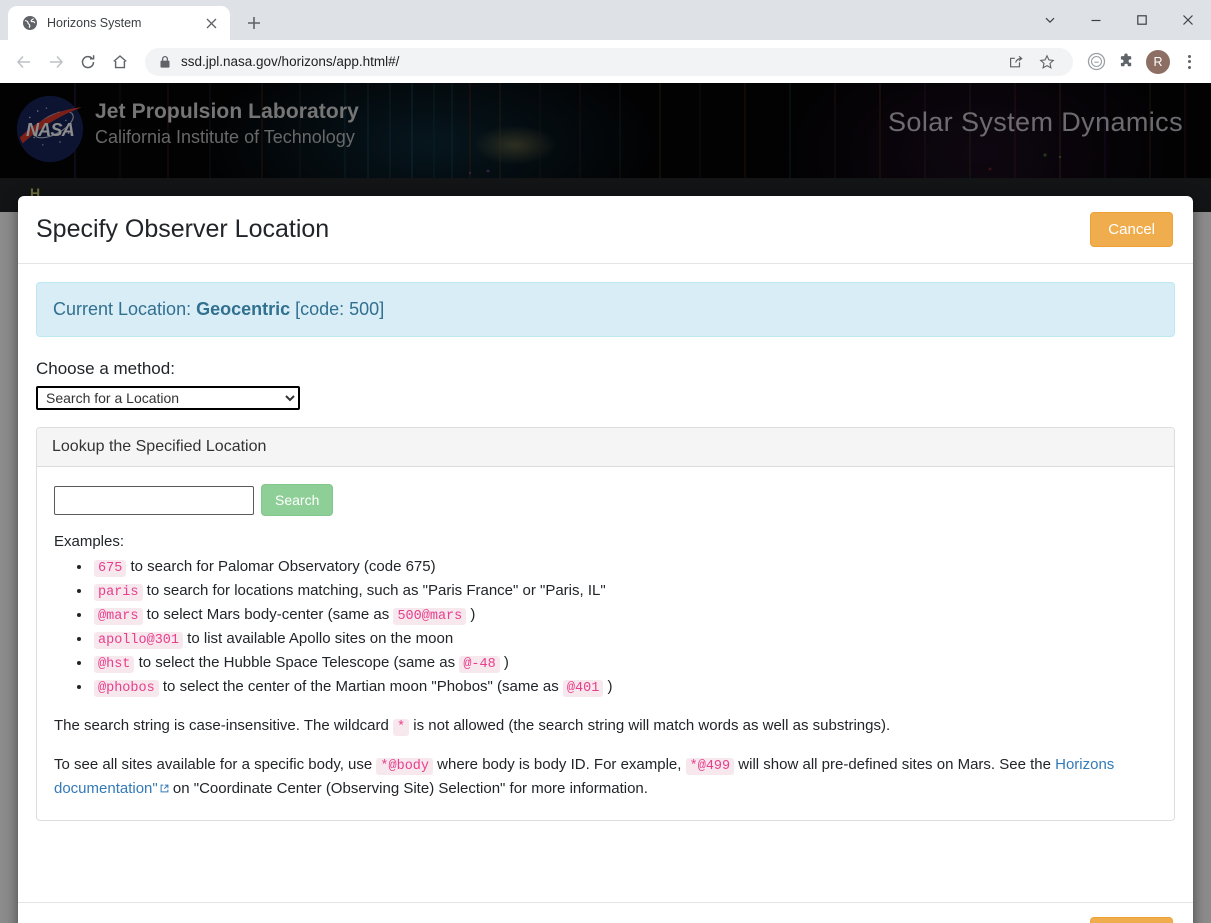 The height and width of the screenshot is (923, 1211). I want to click on globe-icon, so click(29, 23).